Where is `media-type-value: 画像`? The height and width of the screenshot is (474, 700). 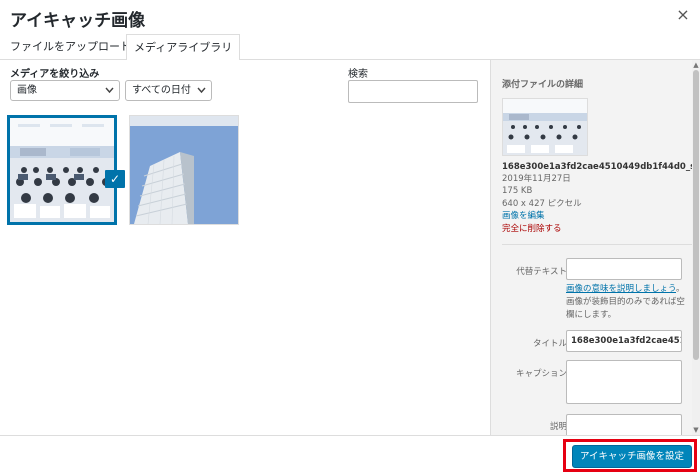 media-type-value: 画像 is located at coordinates (27, 90).